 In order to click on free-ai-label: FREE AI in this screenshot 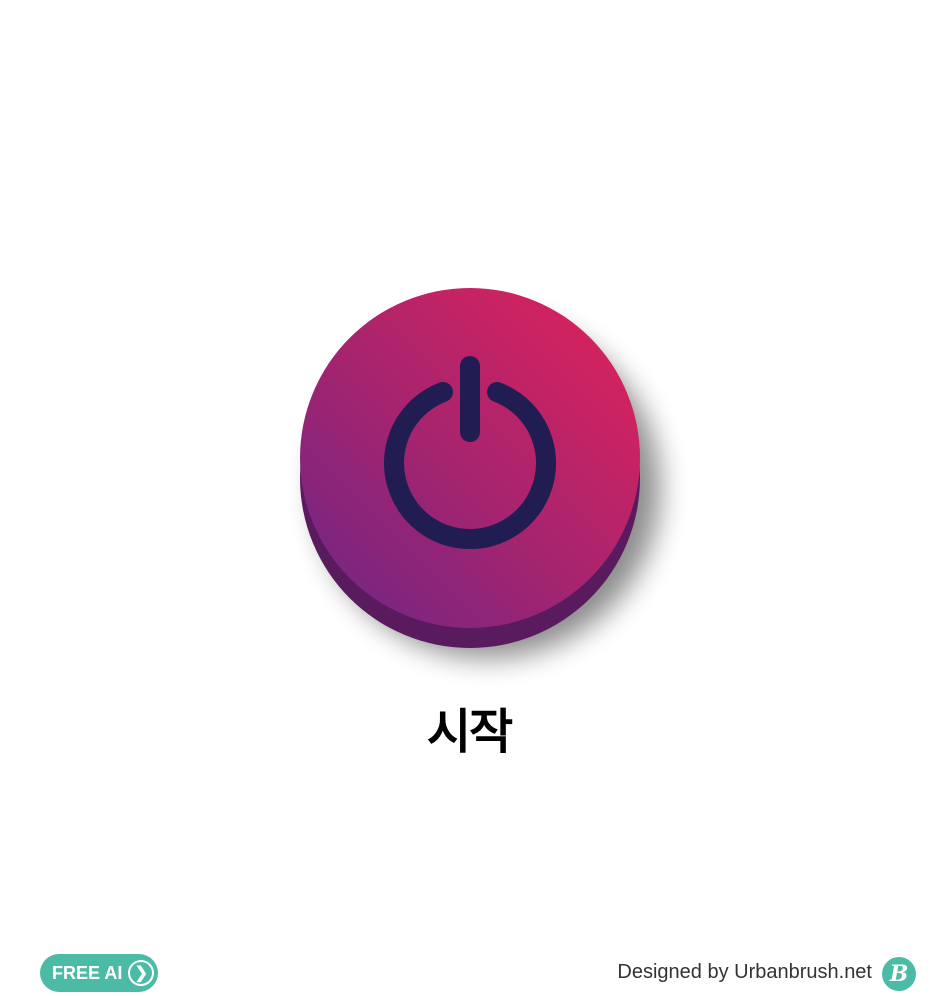, I will do `click(87, 972)`.